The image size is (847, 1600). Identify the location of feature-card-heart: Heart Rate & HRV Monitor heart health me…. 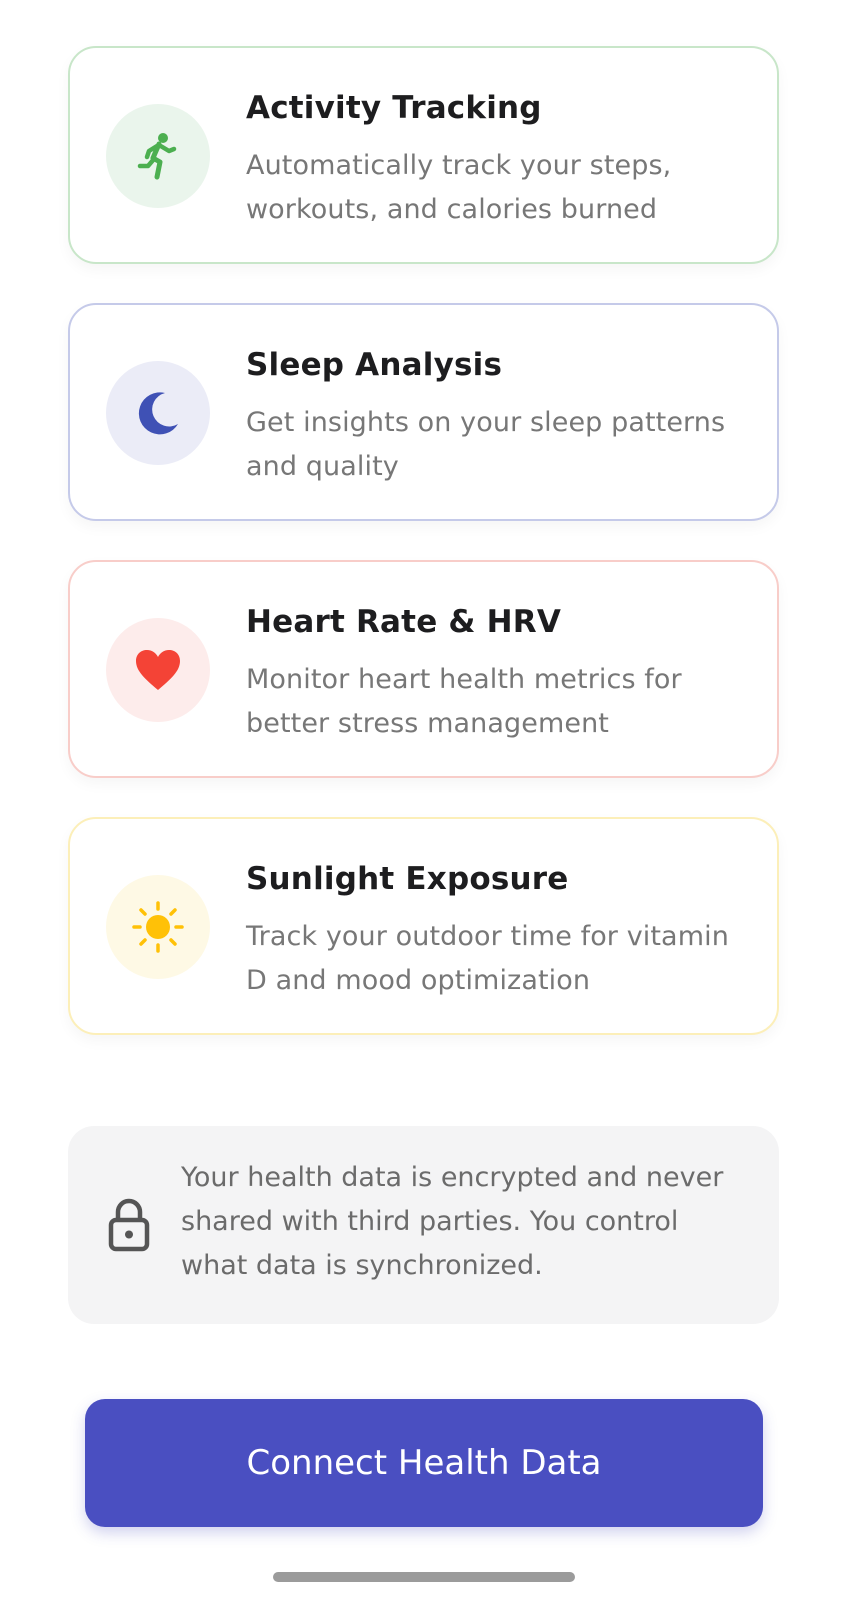
(423, 669).